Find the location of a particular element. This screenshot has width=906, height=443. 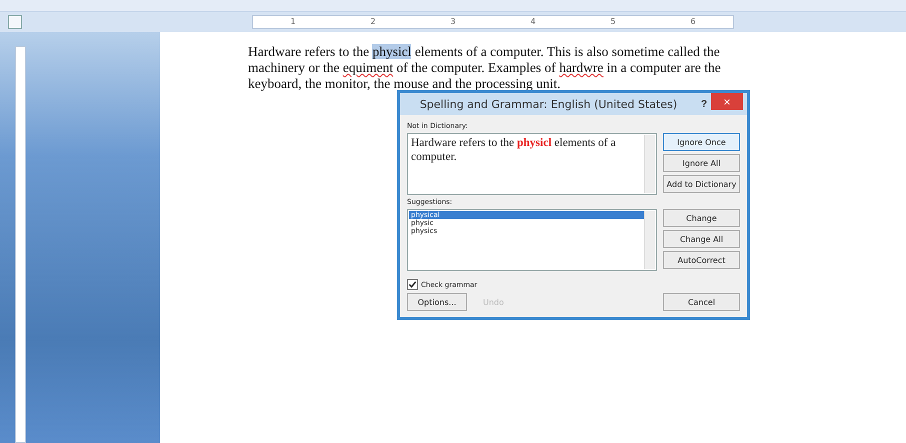

dialog-button: Ignore All is located at coordinates (701, 163).